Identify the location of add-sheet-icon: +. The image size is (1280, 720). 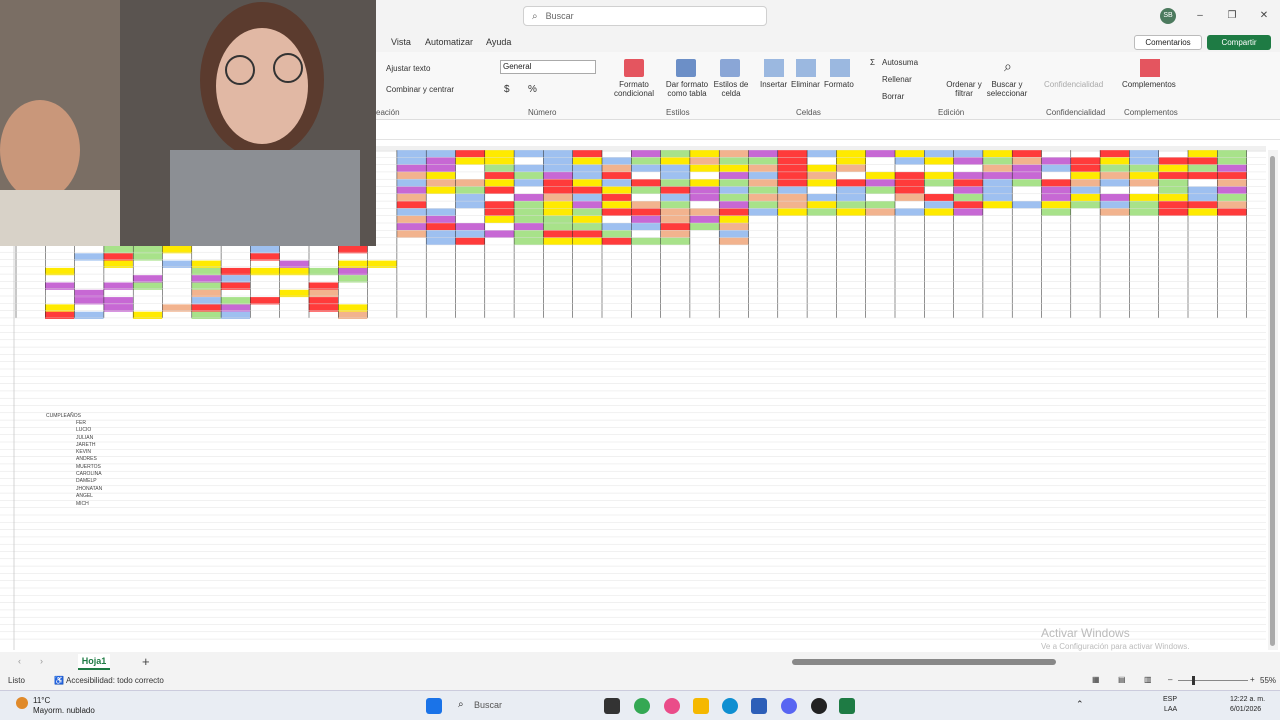
(146, 661).